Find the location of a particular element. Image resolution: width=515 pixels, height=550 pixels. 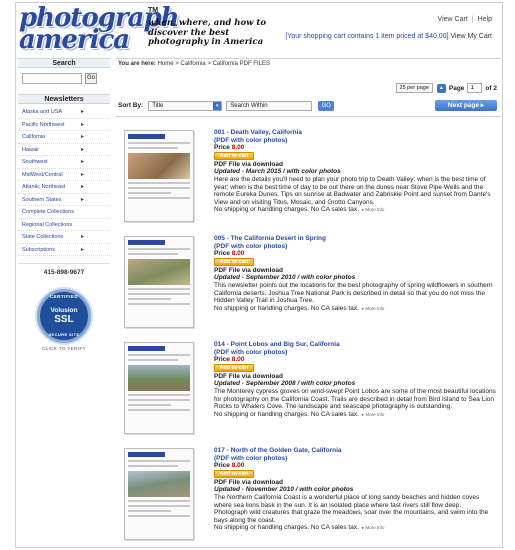

nav-item: Atlantic Northeast ▸ is located at coordinates (64, 187).